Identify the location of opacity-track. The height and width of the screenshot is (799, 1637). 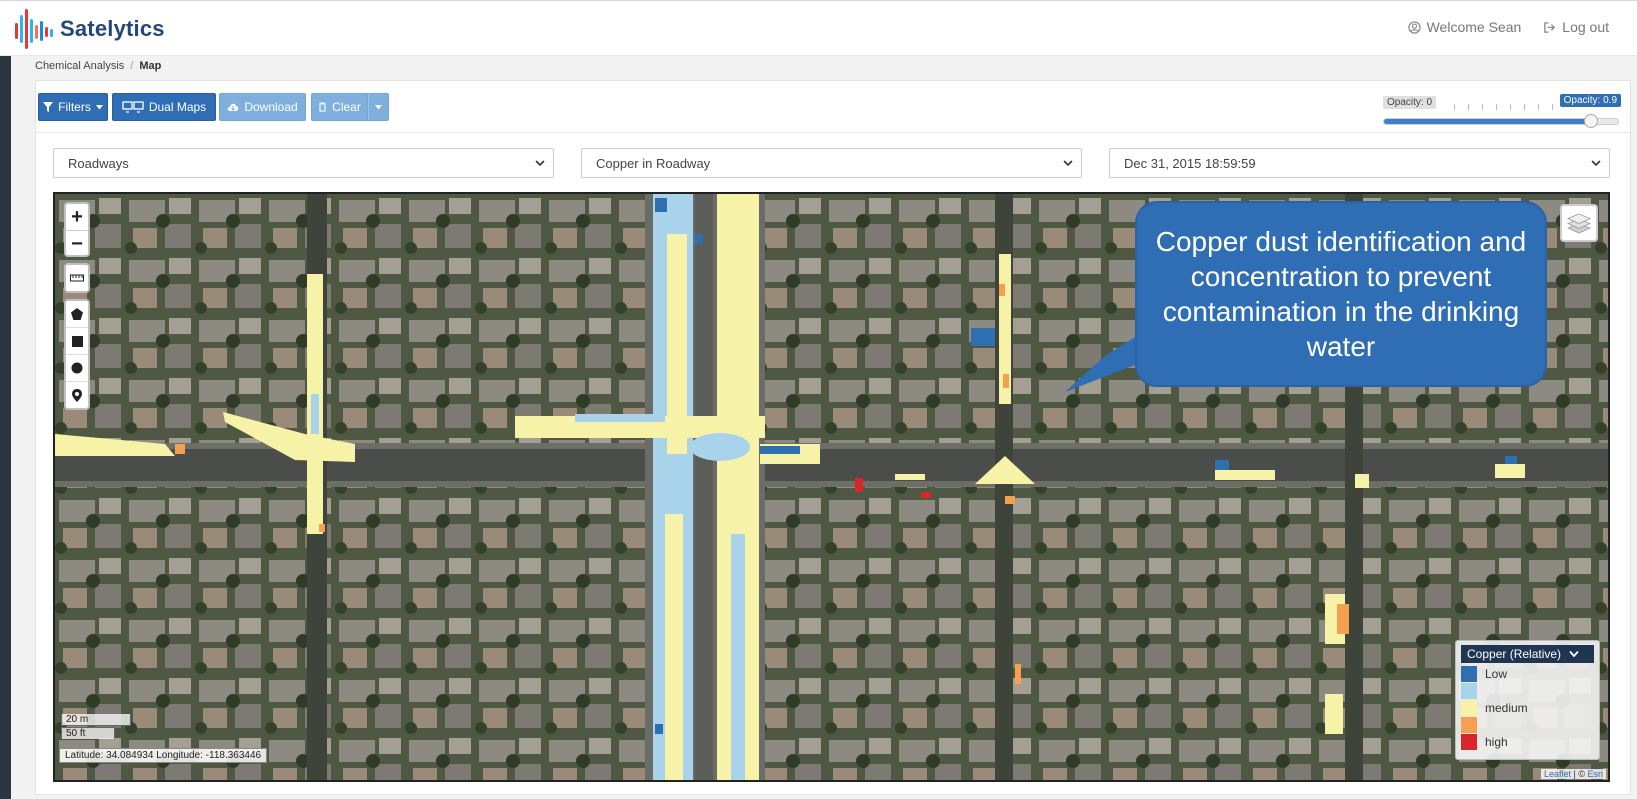
(1501, 121).